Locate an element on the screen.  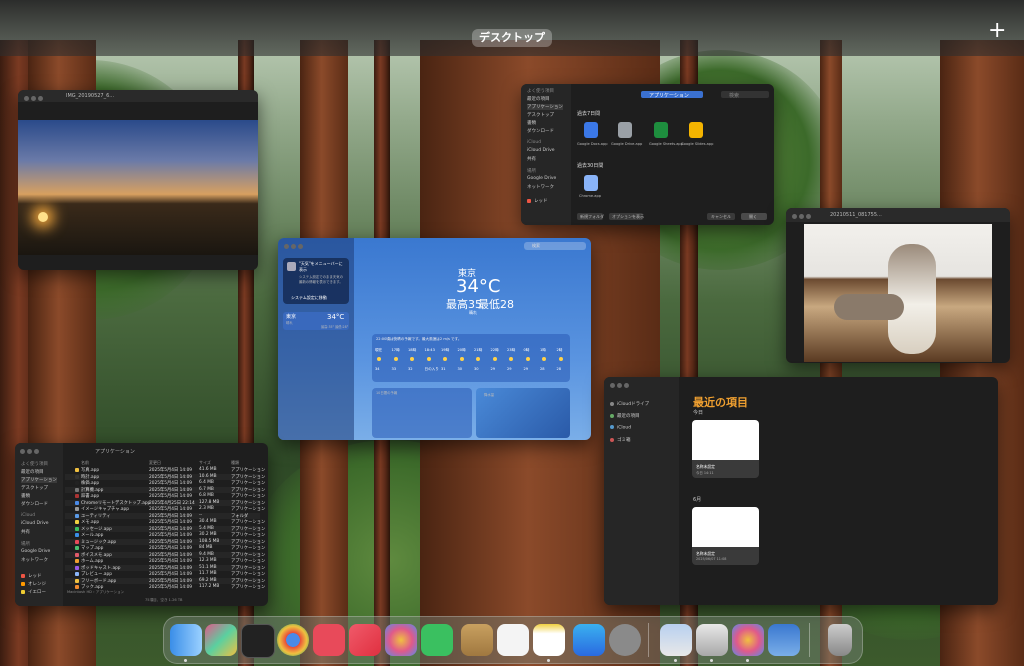
settings-icon is located at coordinates (625, 640).